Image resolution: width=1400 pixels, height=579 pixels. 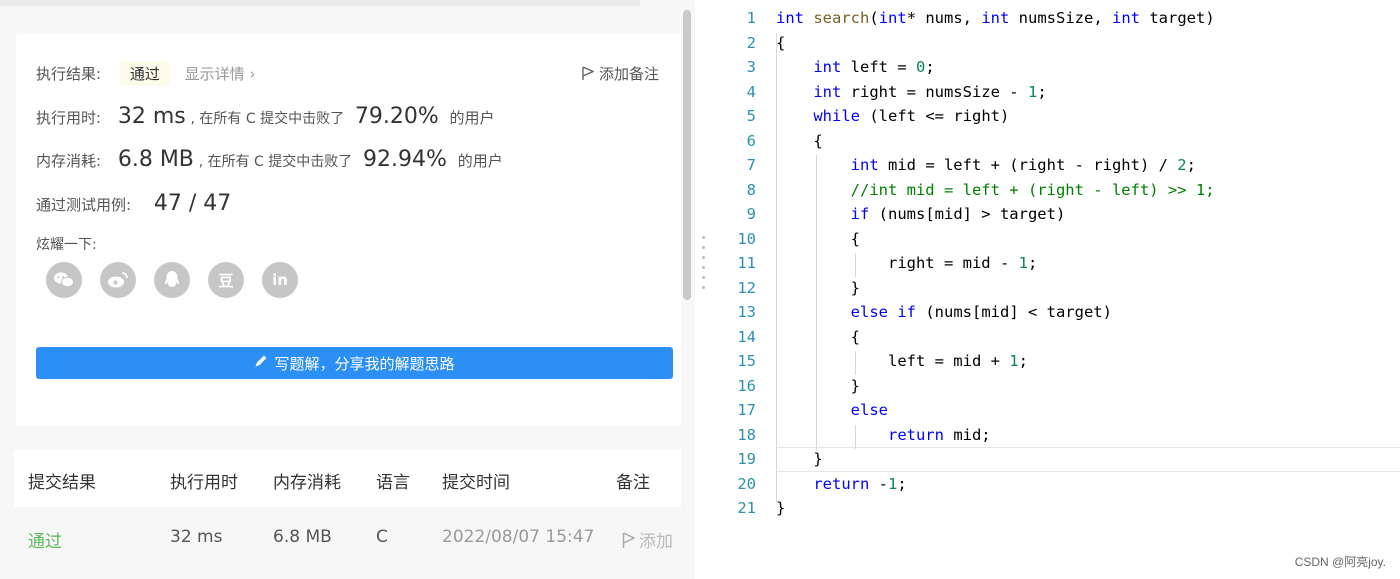 I want to click on runtime-label: 执行用时:, so click(x=69, y=118).